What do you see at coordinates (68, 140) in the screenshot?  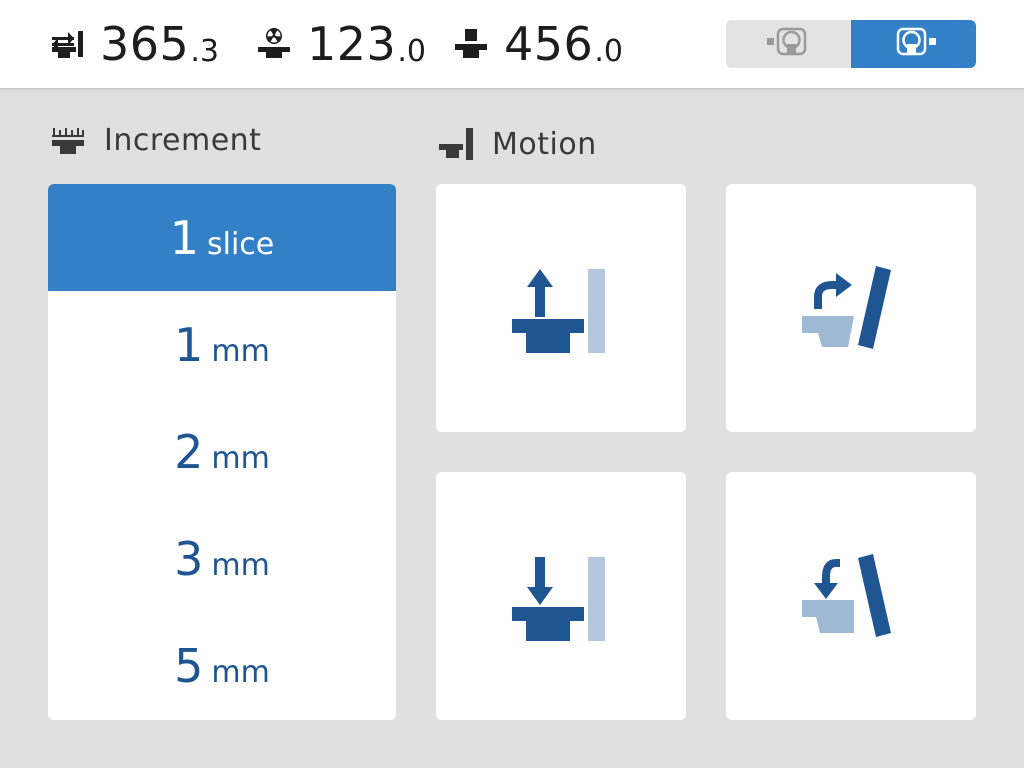 I see `increment-ruler-icon` at bounding box center [68, 140].